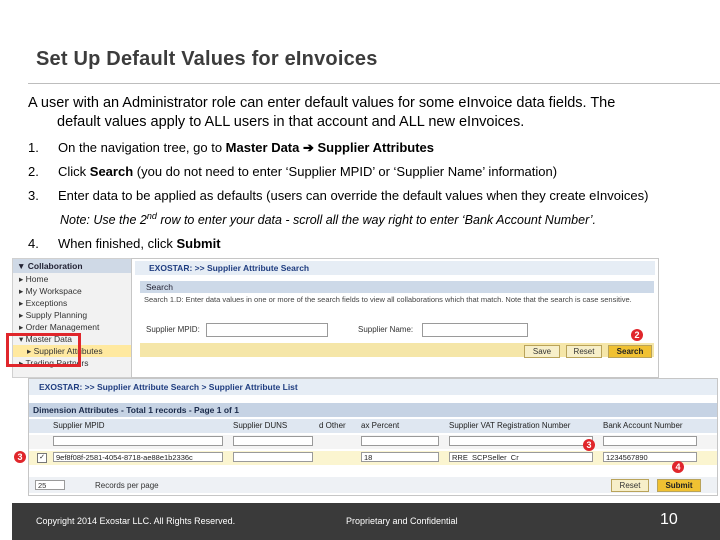  I want to click on nav-item-my-workspace: ▸ My Workspace, so click(73, 291).